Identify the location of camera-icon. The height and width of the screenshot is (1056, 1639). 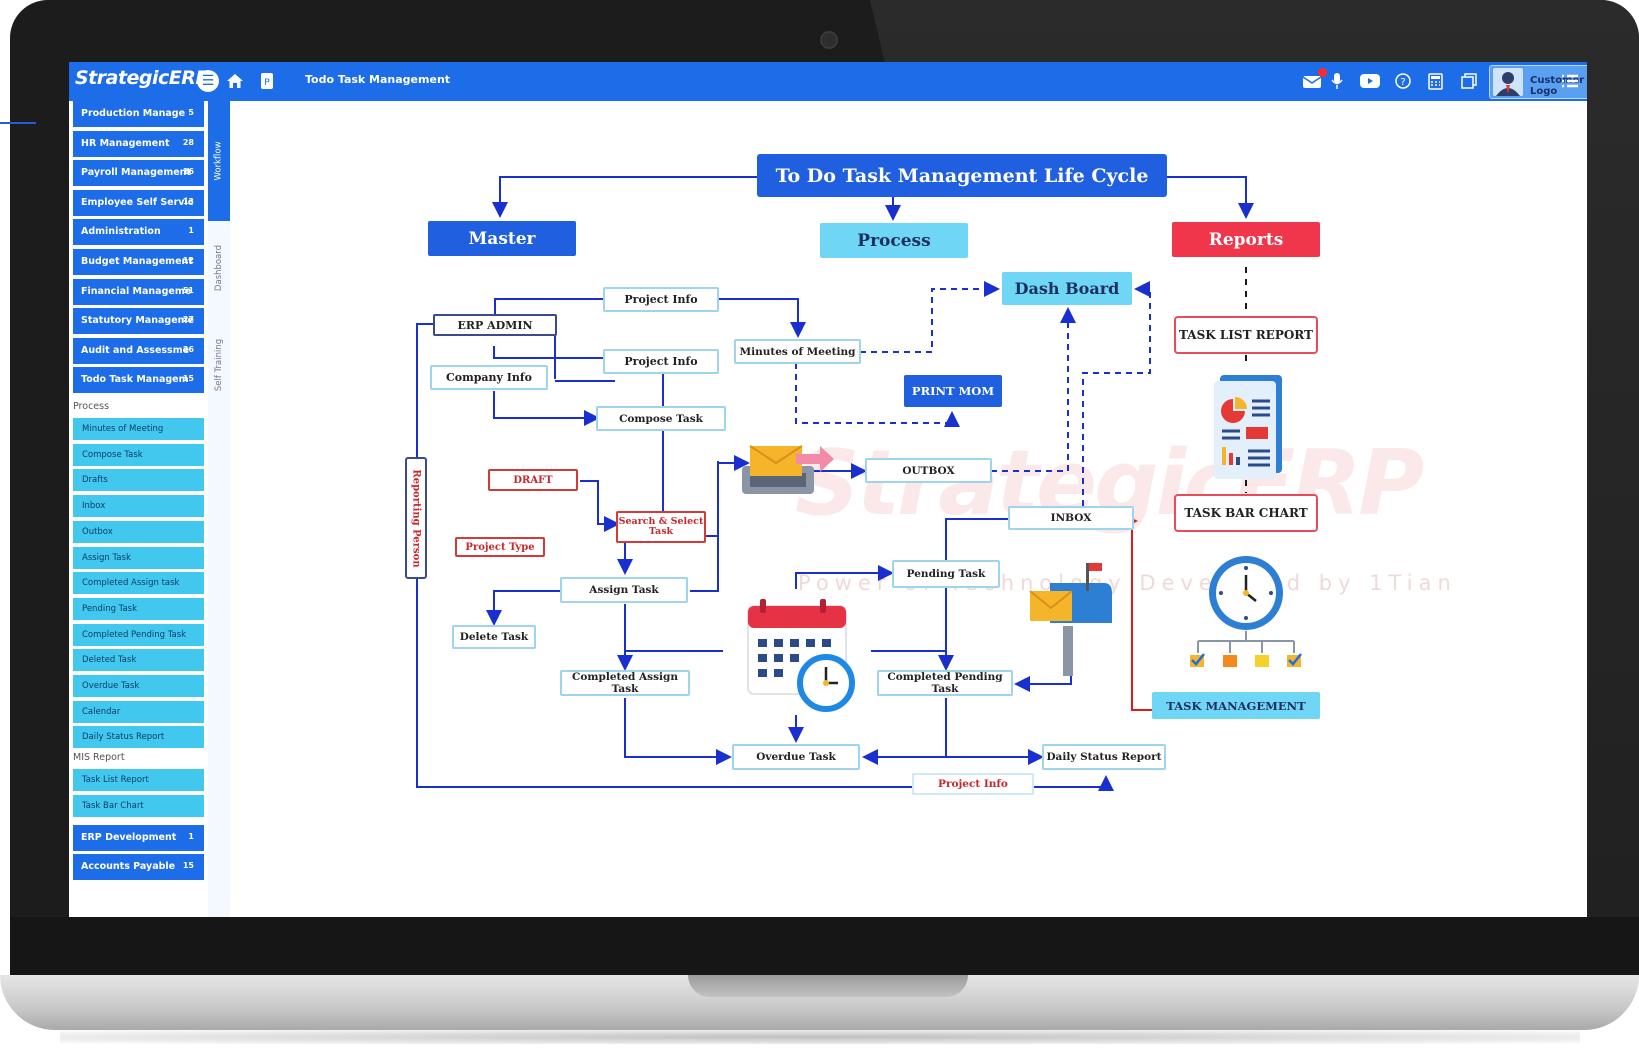
(829, 40).